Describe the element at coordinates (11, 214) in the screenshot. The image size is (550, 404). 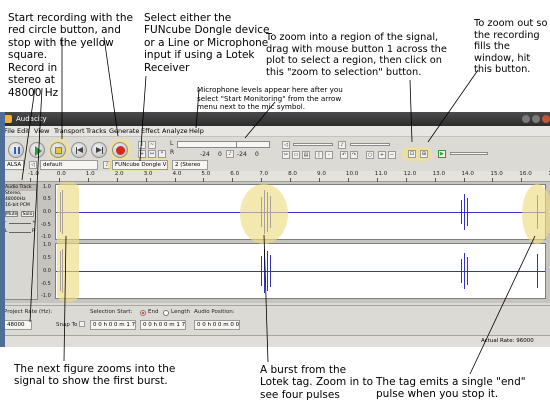
I see `mute-button: Mute` at that location.